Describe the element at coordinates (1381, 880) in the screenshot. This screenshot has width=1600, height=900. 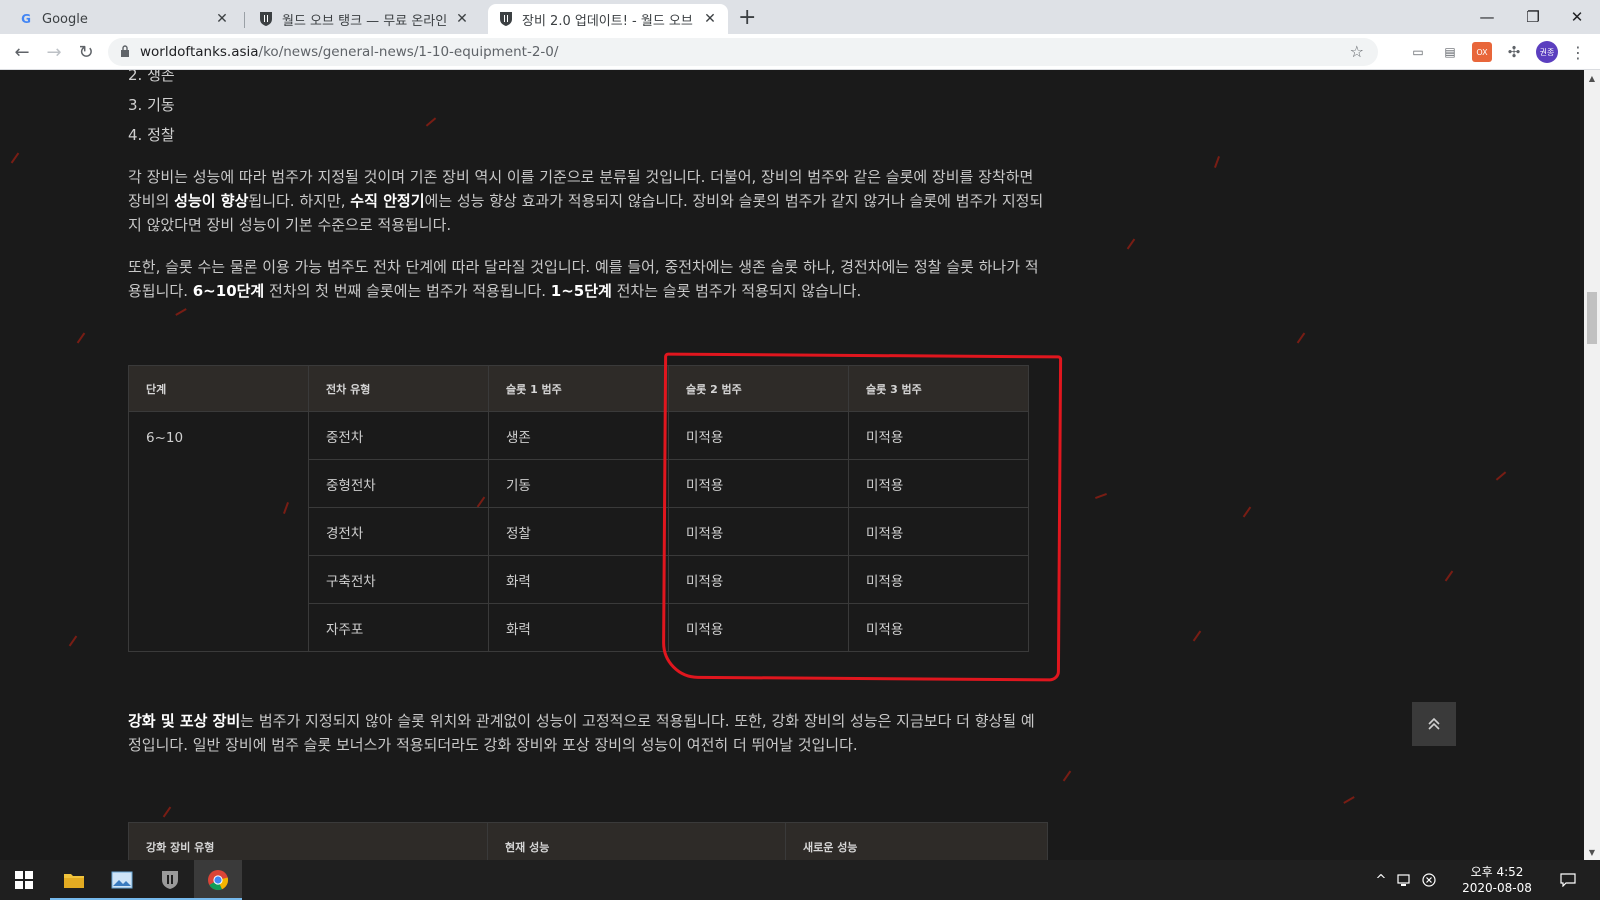
I see `tray-overflow-chevron-icon: ^` at that location.